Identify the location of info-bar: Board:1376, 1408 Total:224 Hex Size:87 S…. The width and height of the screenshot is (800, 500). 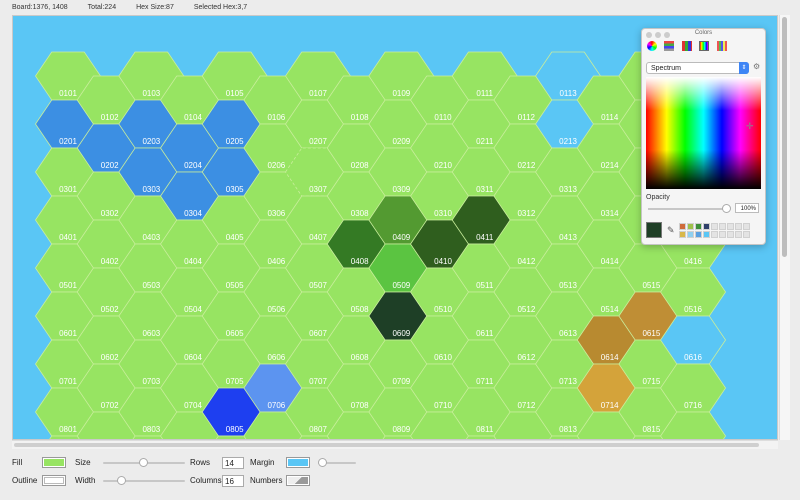
(400, 7).